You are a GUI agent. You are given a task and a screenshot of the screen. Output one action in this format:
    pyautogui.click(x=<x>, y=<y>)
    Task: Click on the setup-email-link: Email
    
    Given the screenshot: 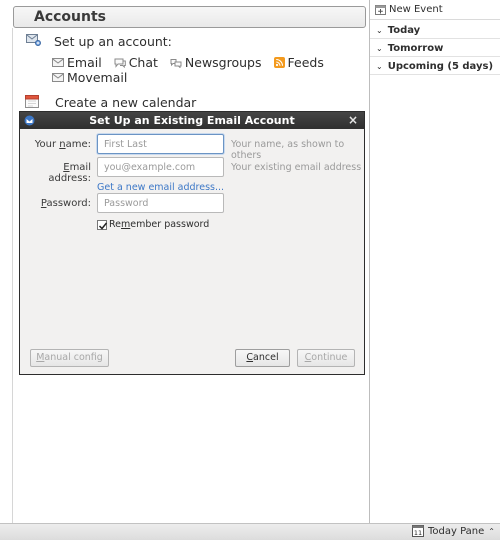 What is the action you would take?
    pyautogui.click(x=77, y=62)
    